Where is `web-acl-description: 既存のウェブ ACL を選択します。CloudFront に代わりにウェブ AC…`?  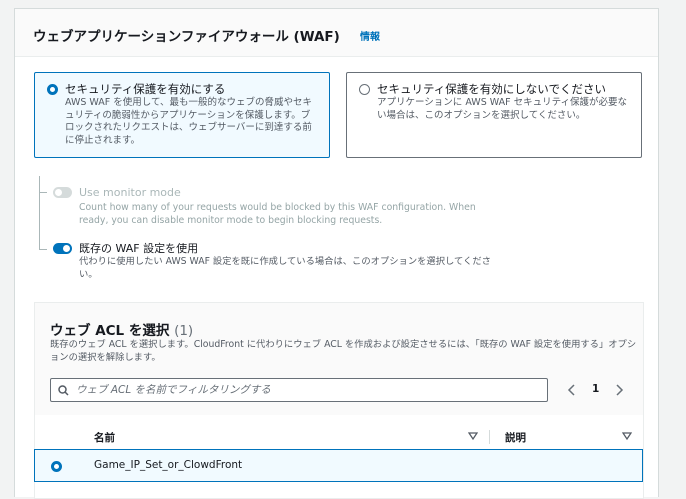 web-acl-description: 既存のウェブ ACL を選択します。CloudFront に代わりにウェブ AC… is located at coordinates (343, 351).